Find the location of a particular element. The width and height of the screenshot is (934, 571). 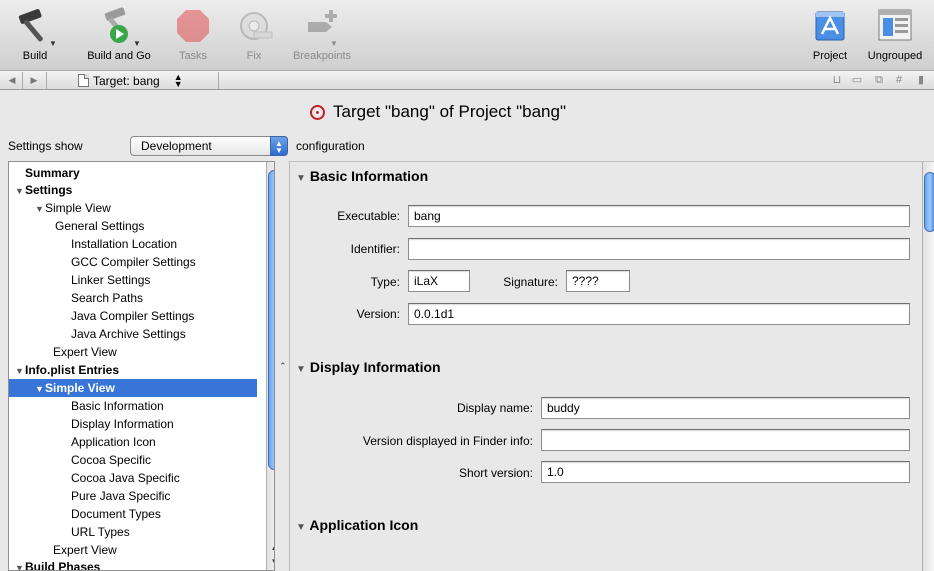

project-label: Project is located at coordinates (830, 56).